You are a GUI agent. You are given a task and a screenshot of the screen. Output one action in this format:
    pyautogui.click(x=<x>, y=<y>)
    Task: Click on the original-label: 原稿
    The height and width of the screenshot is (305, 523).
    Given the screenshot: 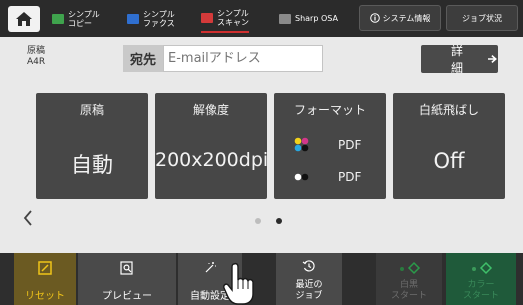 What is the action you would take?
    pyautogui.click(x=36, y=51)
    